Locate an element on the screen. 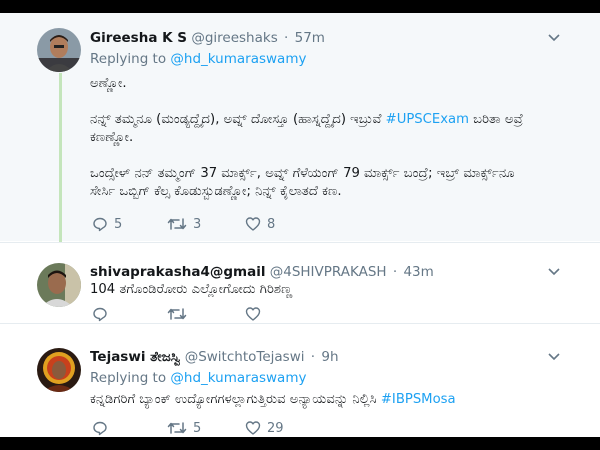  timestamp: 9h is located at coordinates (329, 357).